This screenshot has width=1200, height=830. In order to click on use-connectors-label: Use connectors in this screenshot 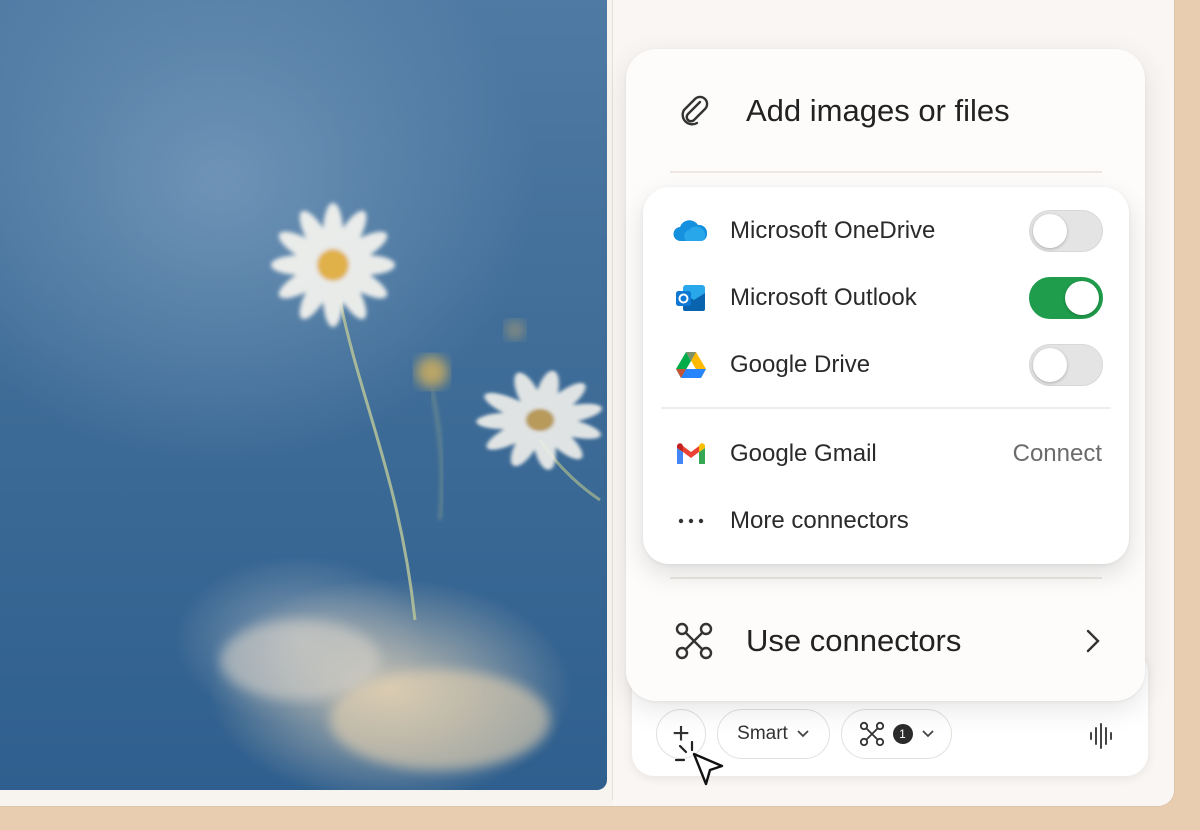, I will do `click(854, 640)`.